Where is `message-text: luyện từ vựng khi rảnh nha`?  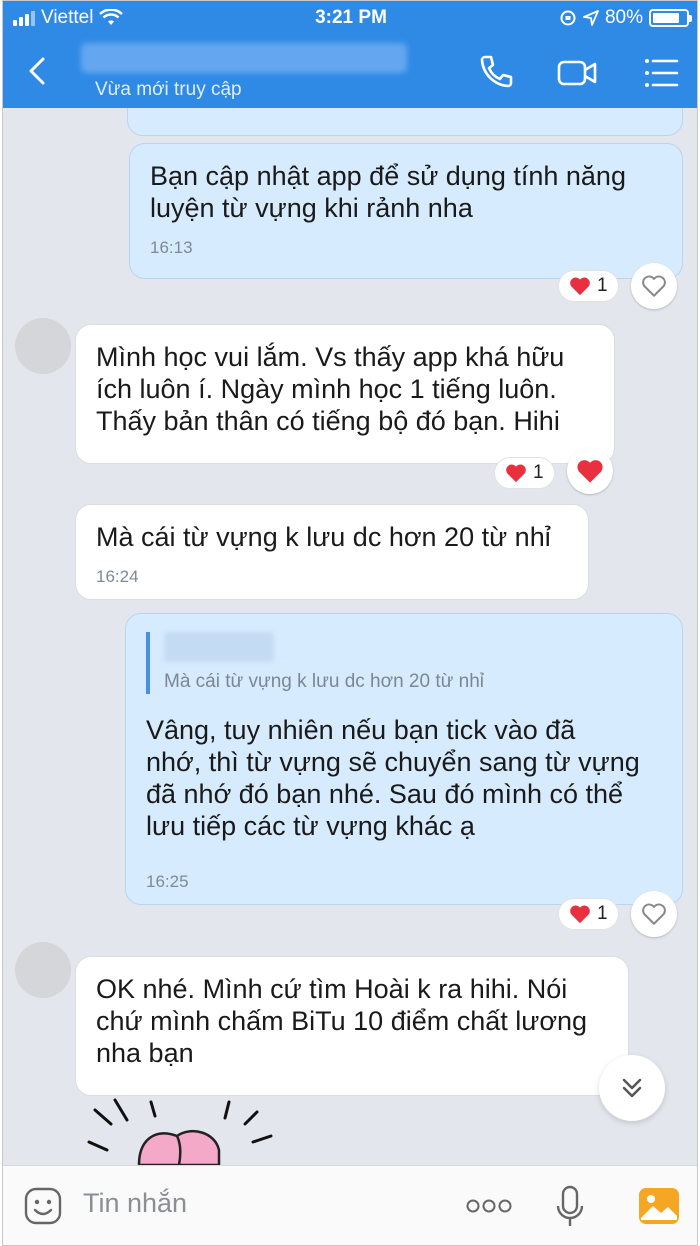 message-text: luyện từ vựng khi rảnh nha is located at coordinates (311, 208).